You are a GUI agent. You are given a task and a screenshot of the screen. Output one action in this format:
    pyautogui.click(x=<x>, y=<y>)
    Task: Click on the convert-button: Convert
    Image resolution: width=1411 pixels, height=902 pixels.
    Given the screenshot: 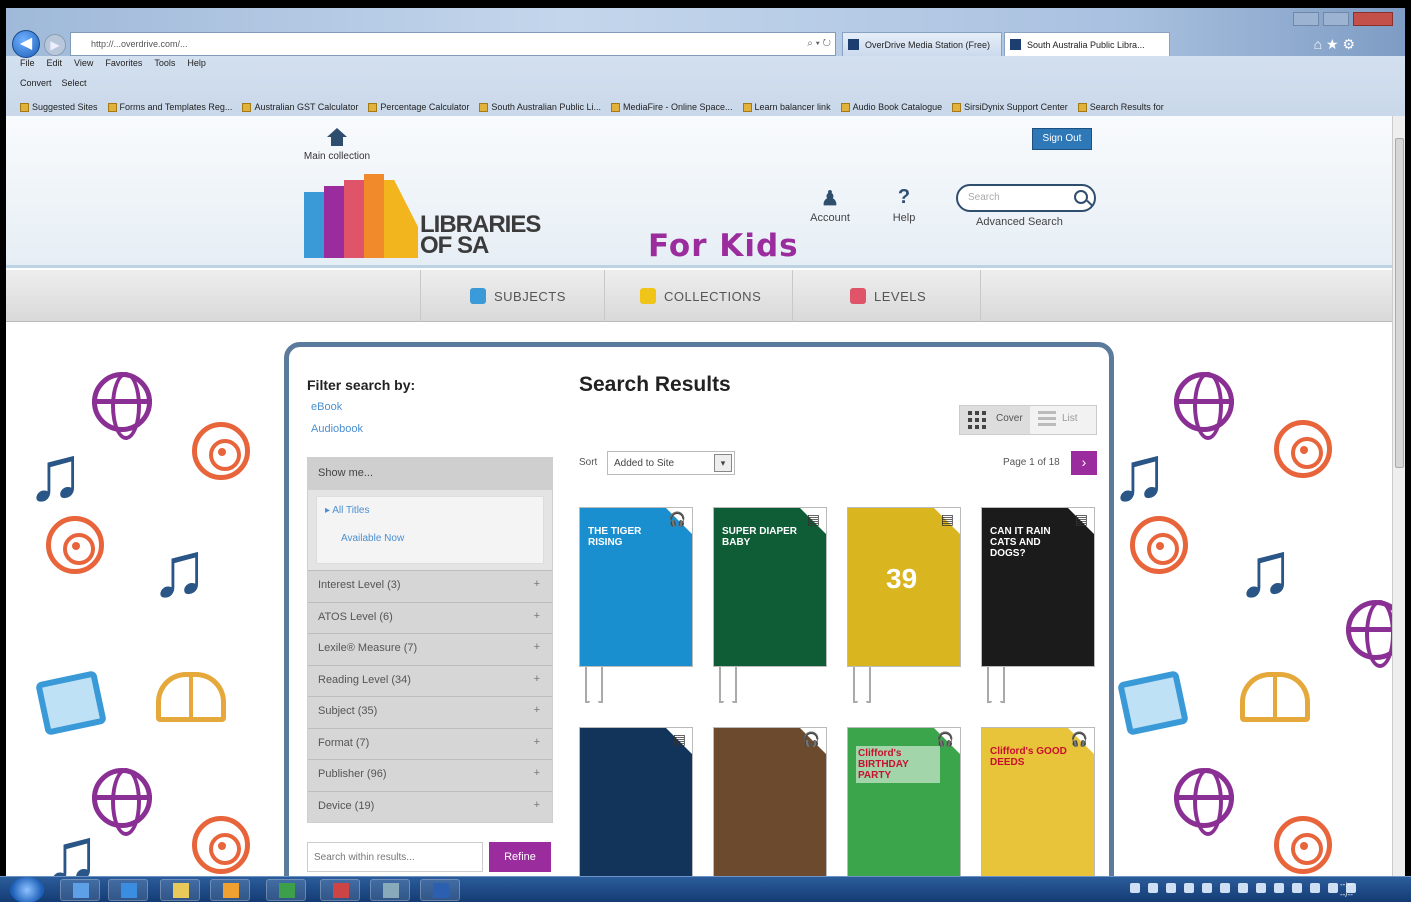 What is the action you would take?
    pyautogui.click(x=36, y=83)
    